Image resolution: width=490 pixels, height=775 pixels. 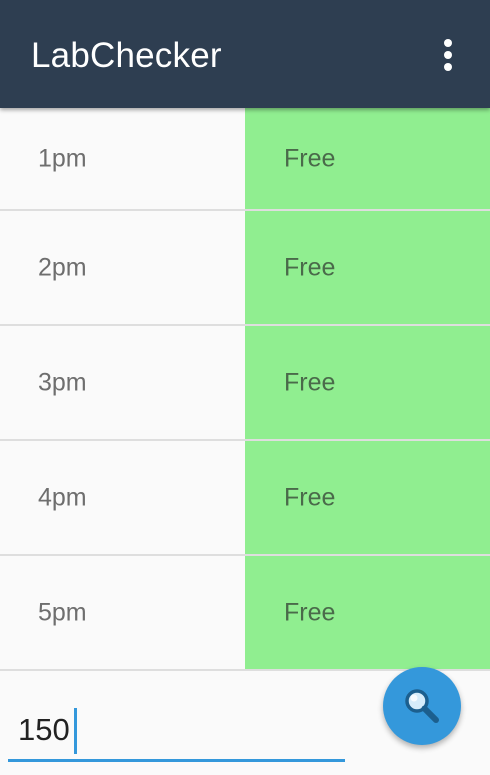 I want to click on time-cell: 3pm, so click(x=122, y=382).